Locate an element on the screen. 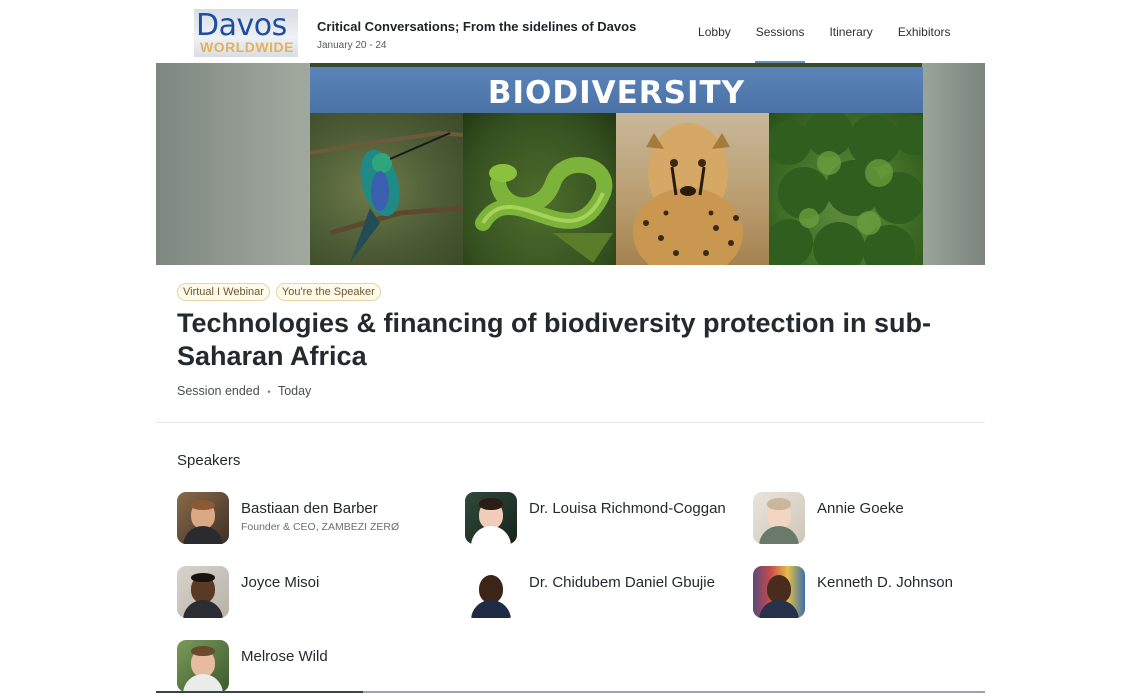 The width and height of the screenshot is (1140, 700). session-status: Session ended is located at coordinates (218, 391).